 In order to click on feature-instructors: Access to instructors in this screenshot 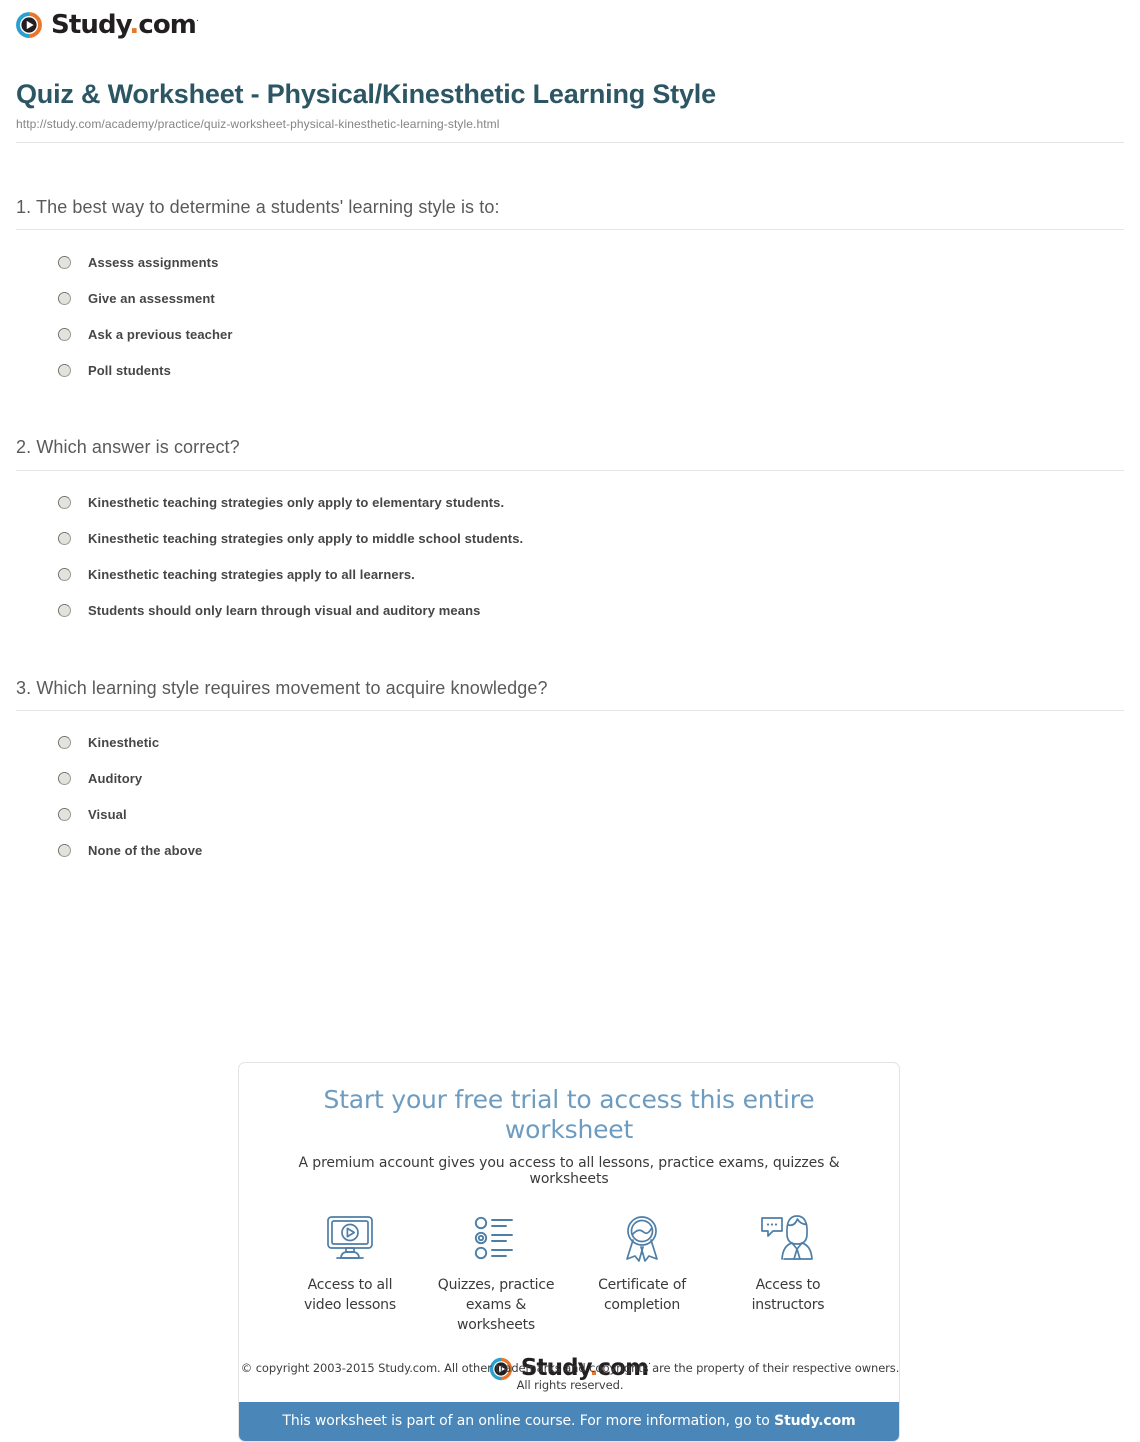, I will do `click(788, 1262)`.